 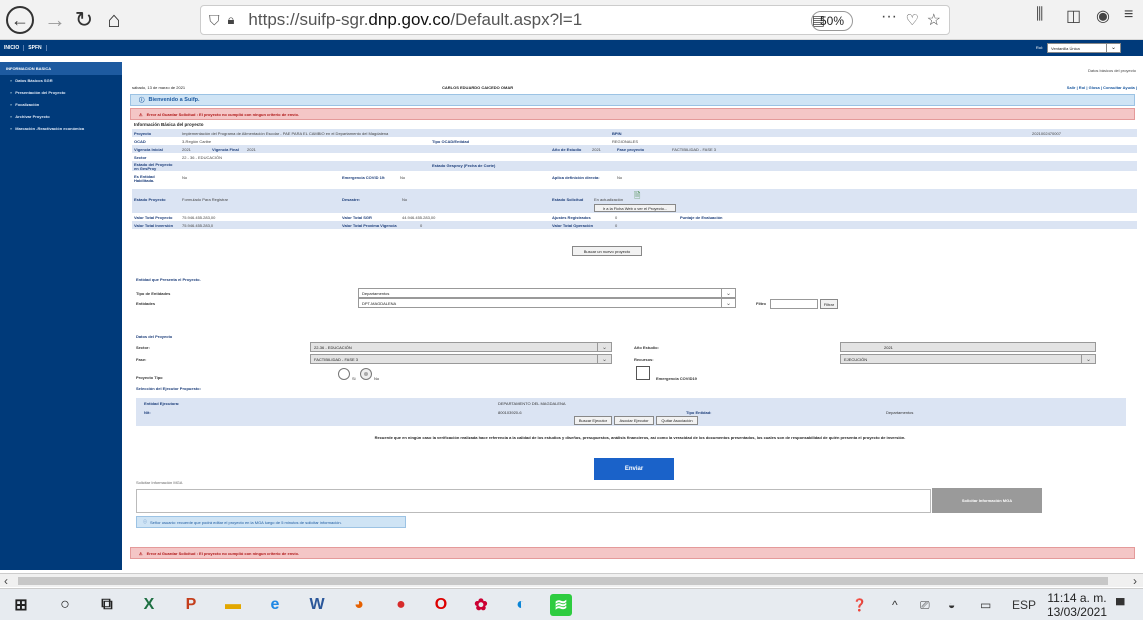 I want to click on chevron-down-icon: ⌄, so click(x=604, y=347).